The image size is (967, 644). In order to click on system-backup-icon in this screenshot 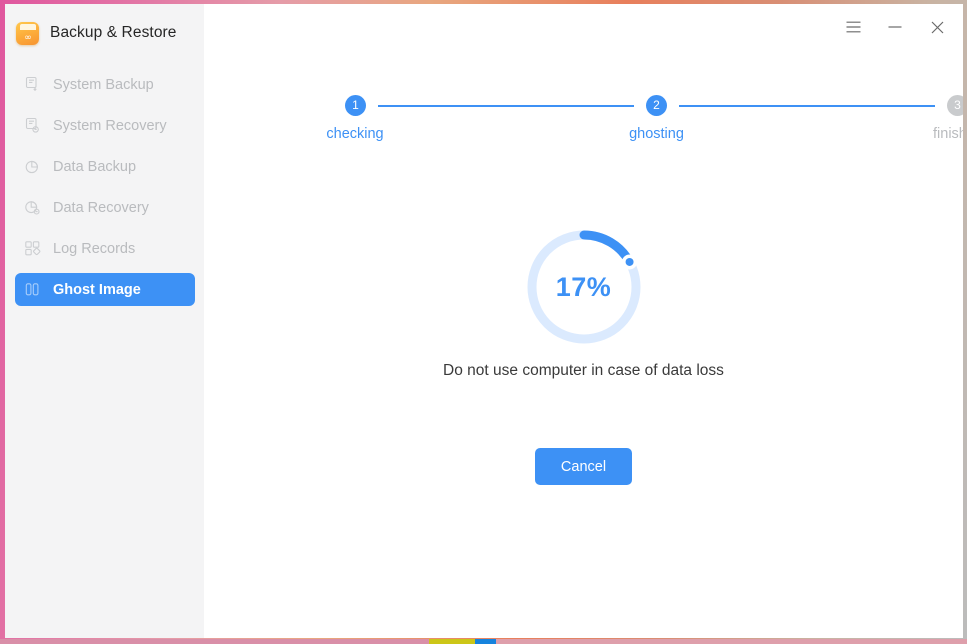, I will do `click(32, 84)`.